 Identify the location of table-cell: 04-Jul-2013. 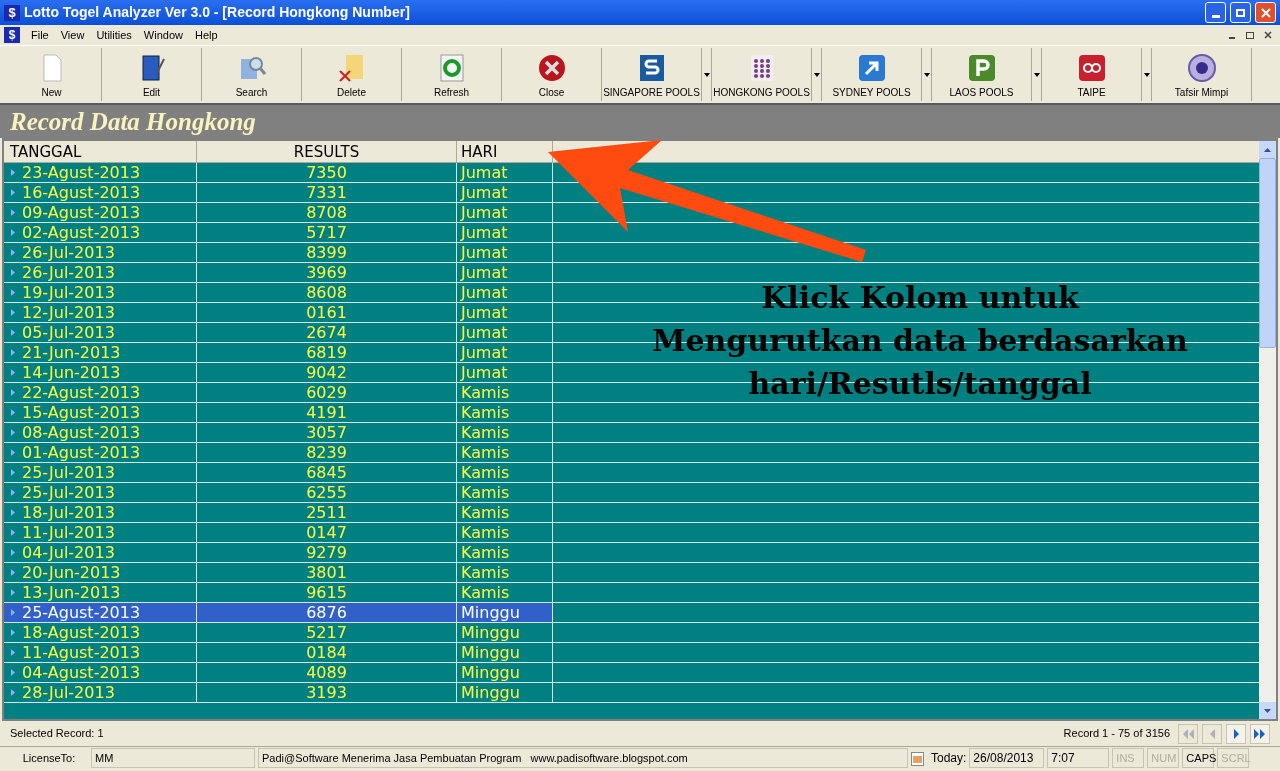
(68, 552).